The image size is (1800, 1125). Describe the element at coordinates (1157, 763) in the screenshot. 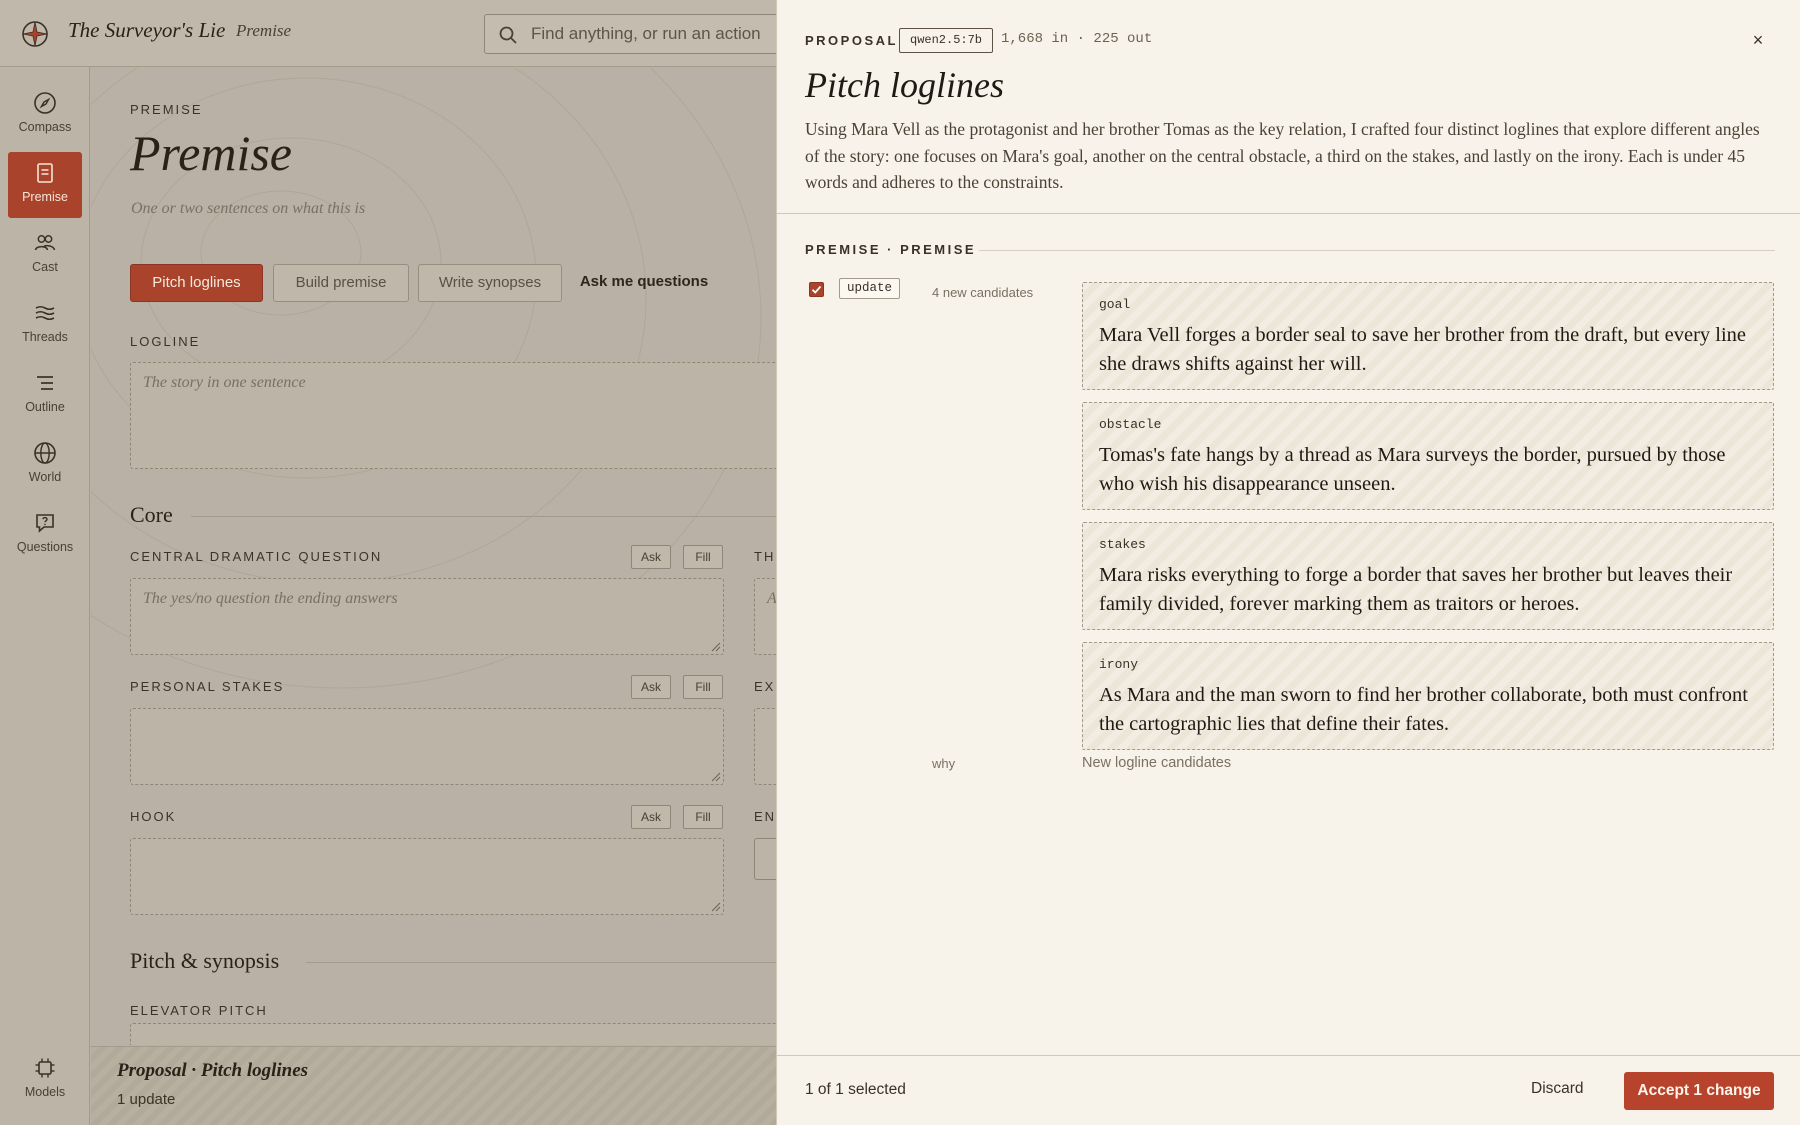

I see `why-text: New logline candidates` at that location.